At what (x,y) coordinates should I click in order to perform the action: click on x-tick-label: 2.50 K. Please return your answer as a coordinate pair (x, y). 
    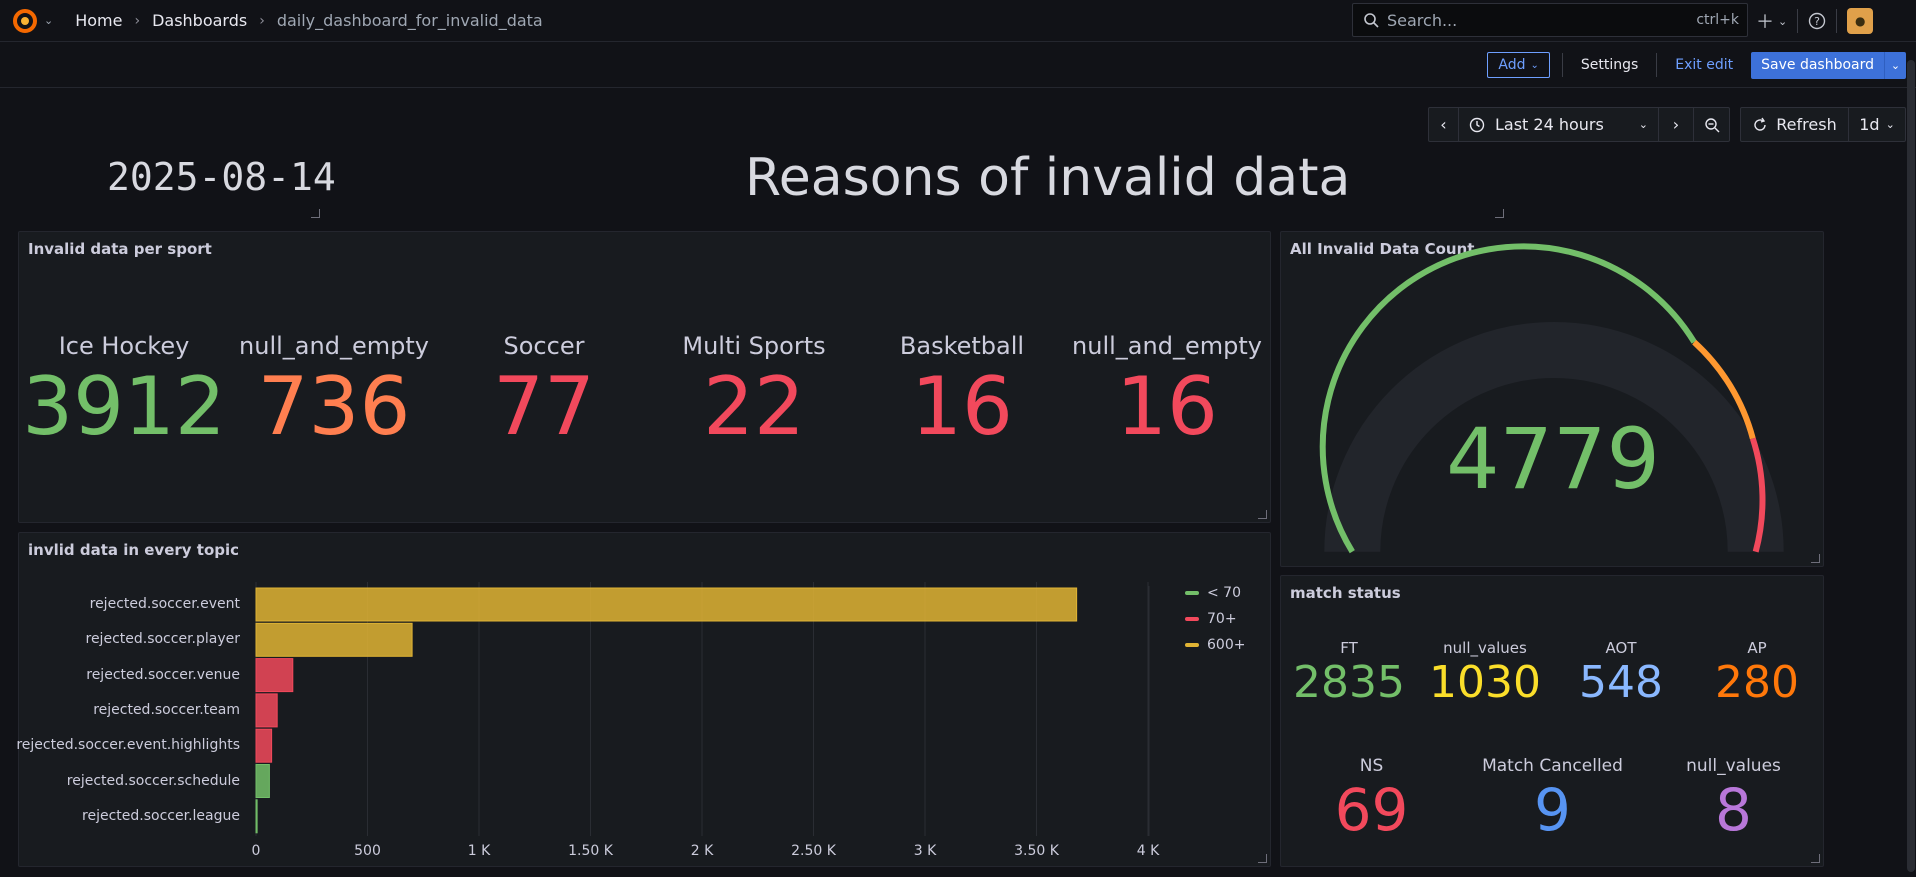
    Looking at the image, I should click on (813, 851).